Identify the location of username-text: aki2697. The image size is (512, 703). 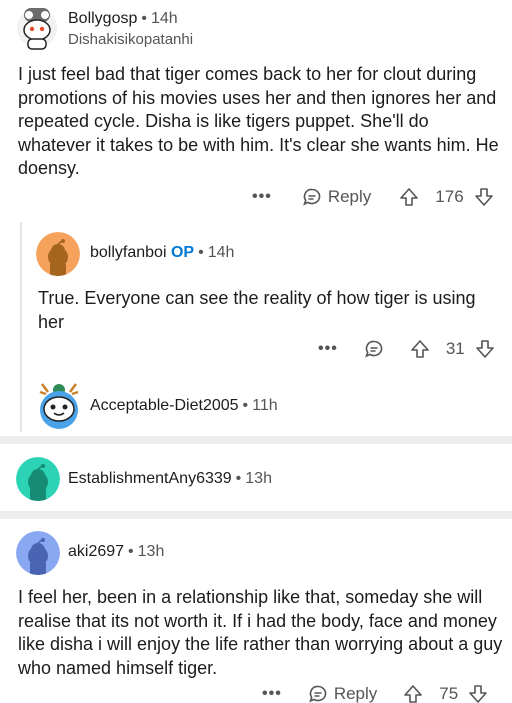
(96, 551).